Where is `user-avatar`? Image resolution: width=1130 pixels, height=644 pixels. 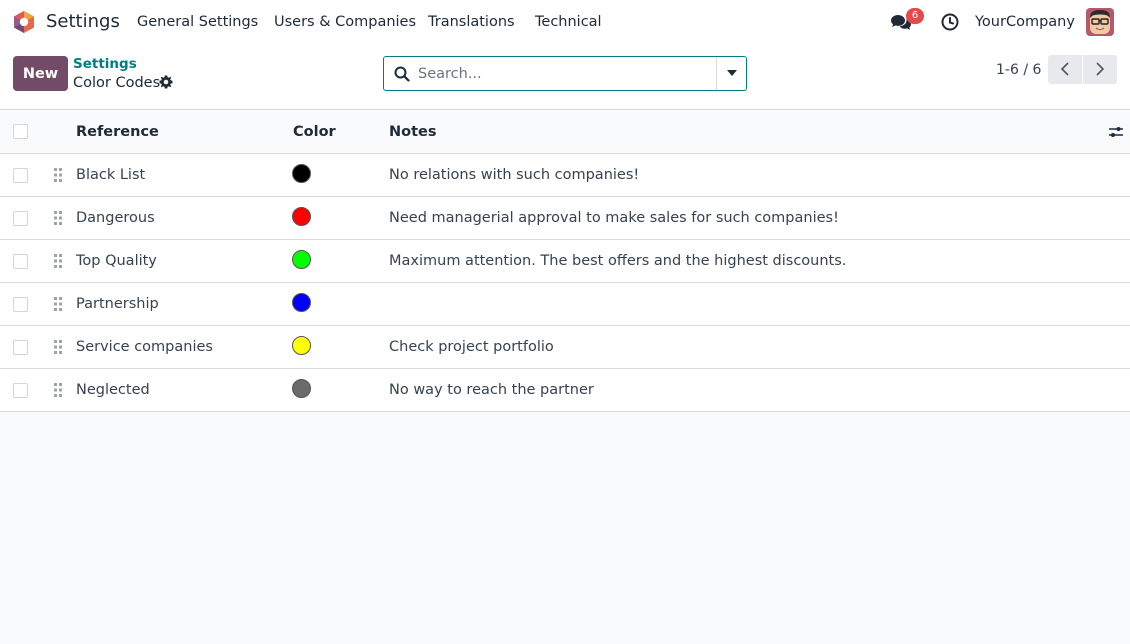
user-avatar is located at coordinates (1100, 22).